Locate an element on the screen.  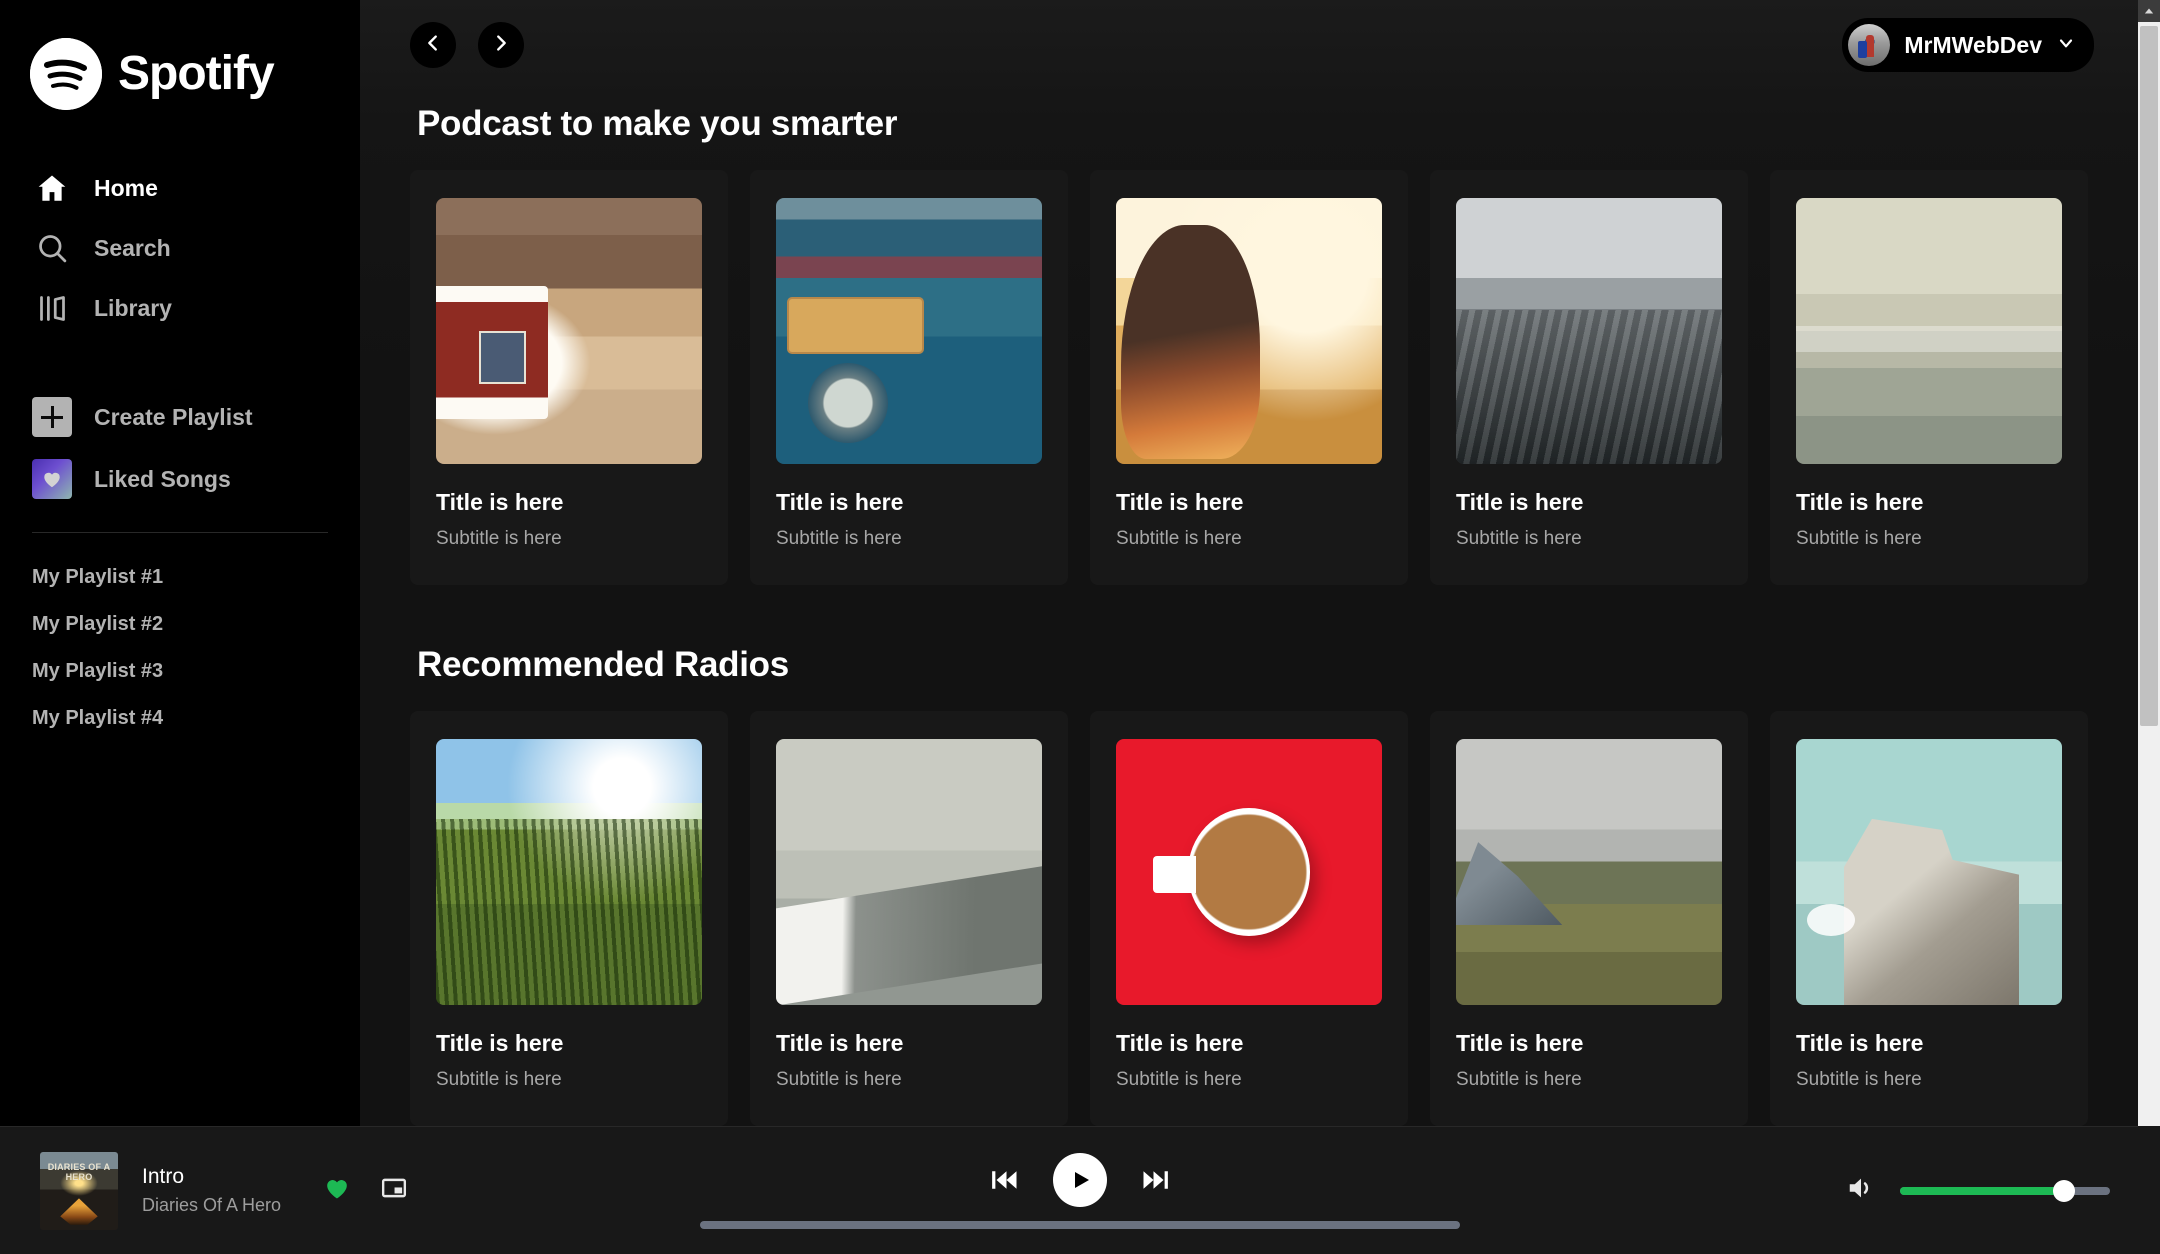
heart-icon is located at coordinates (52, 479).